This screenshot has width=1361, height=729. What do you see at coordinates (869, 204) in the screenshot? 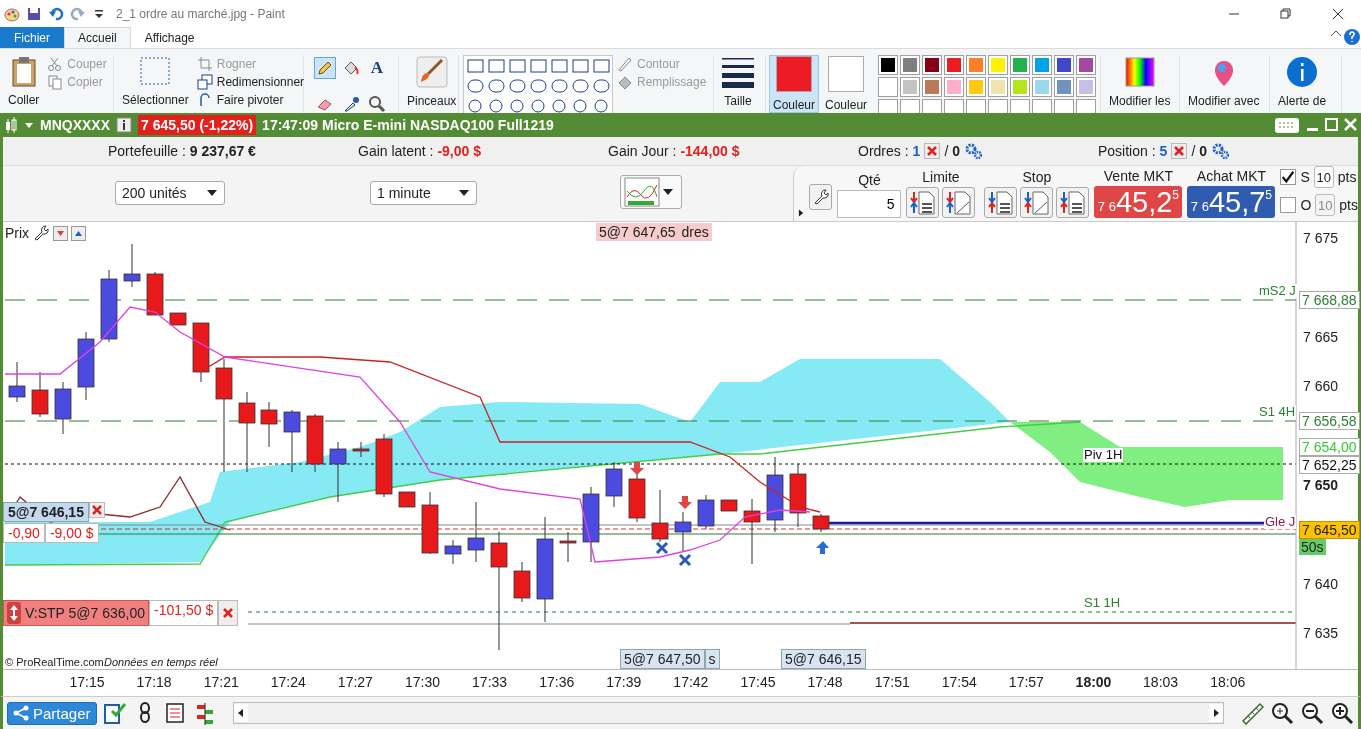
I see `quantity-field: 5` at bounding box center [869, 204].